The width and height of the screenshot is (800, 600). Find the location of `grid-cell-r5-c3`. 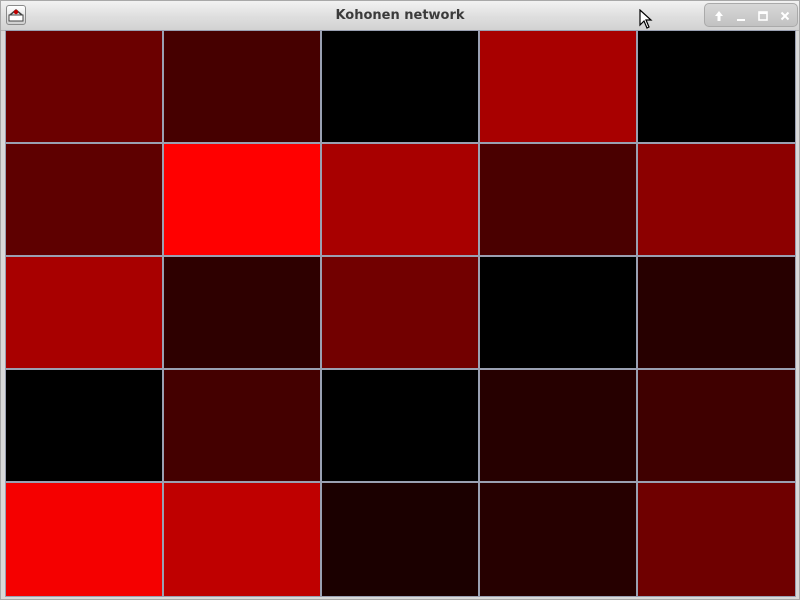

grid-cell-r5-c3 is located at coordinates (400, 539).